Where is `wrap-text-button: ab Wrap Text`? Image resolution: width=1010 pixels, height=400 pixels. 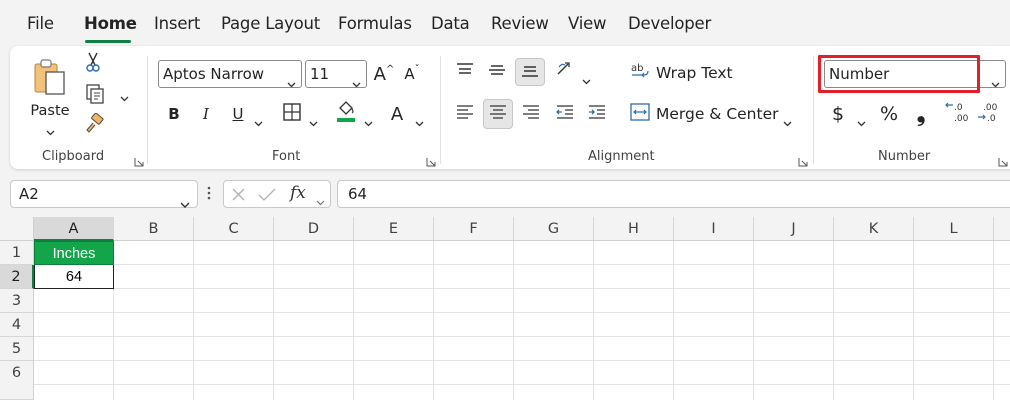 wrap-text-button: ab Wrap Text is located at coordinates (690, 73).